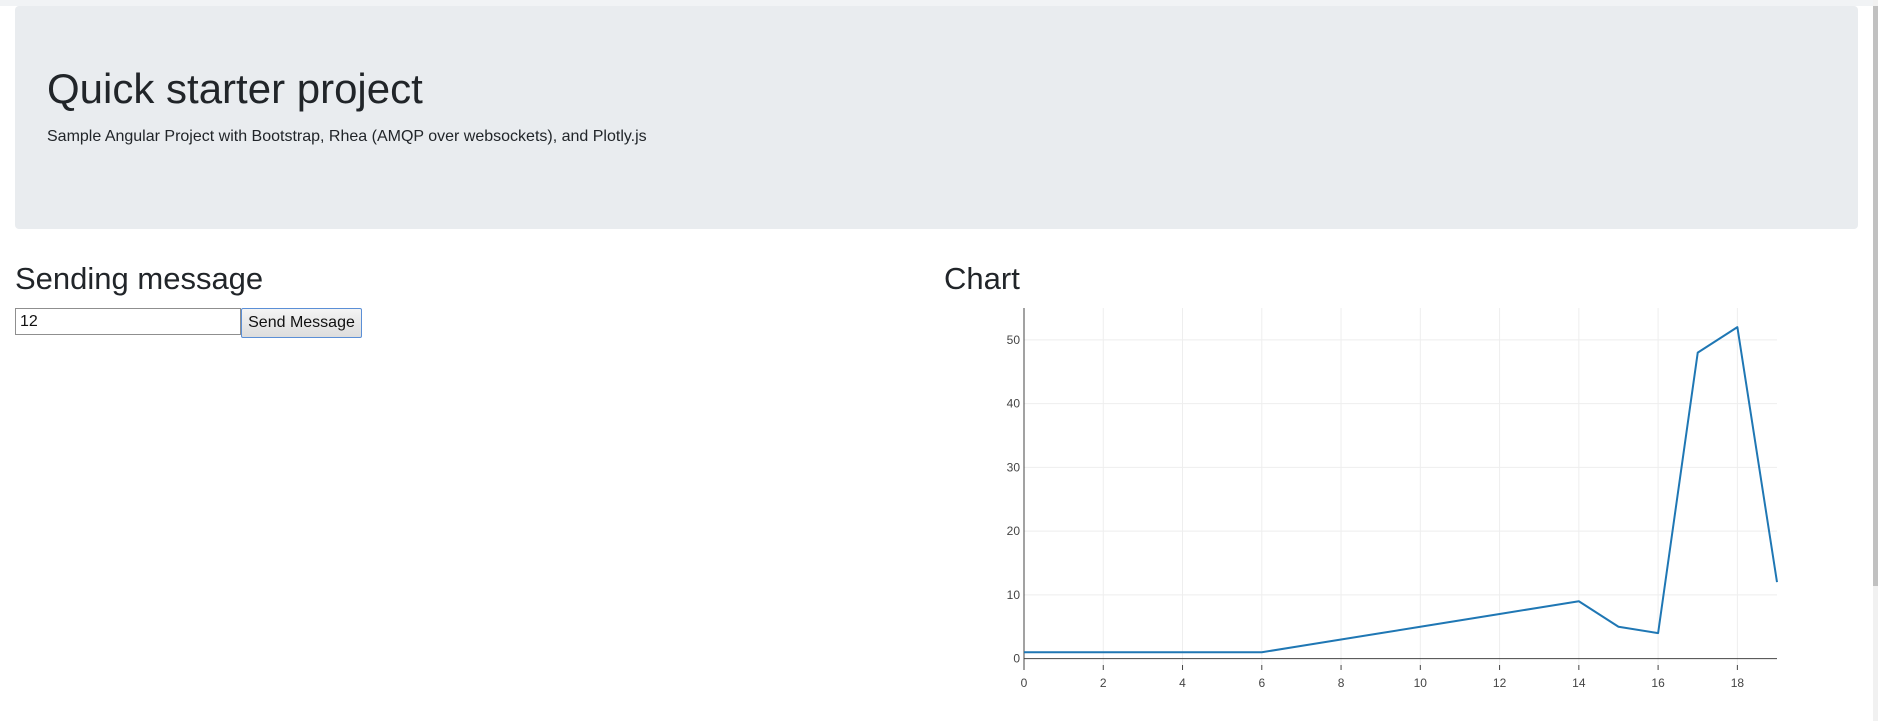 This screenshot has height=721, width=1878. Describe the element at coordinates (1421, 683) in the screenshot. I see `x-tick-label: 10` at that location.